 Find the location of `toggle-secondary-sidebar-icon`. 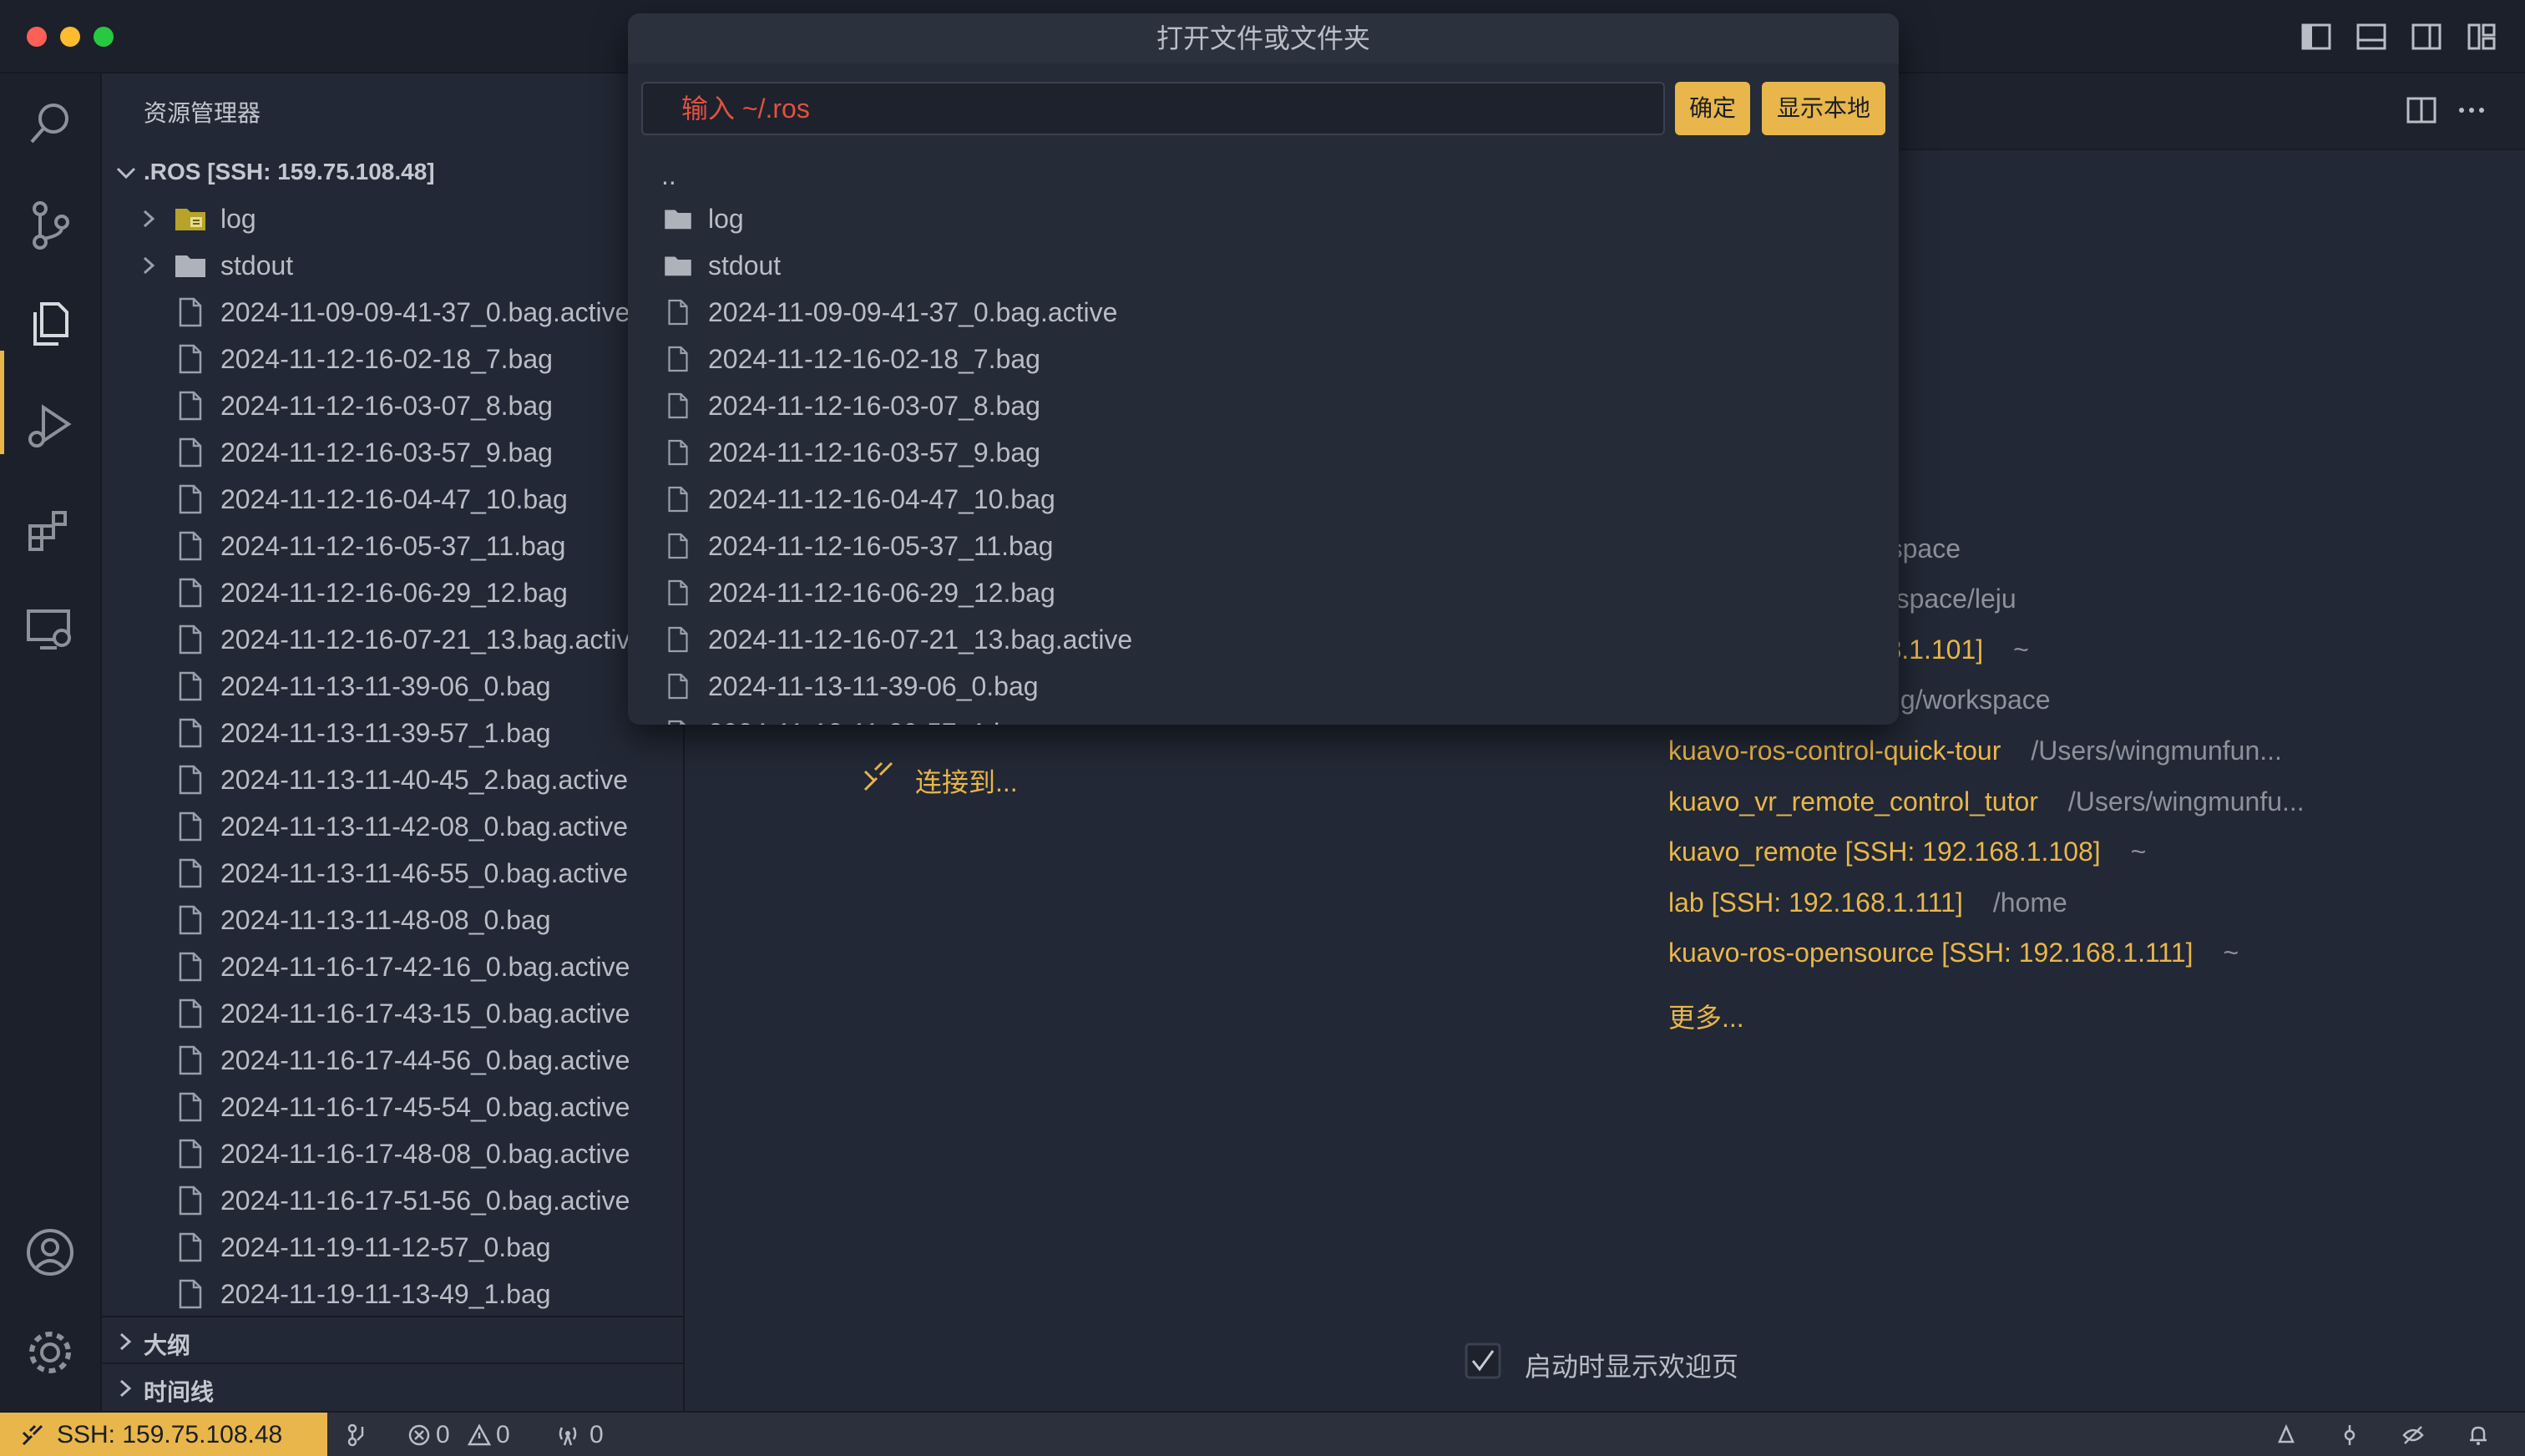

toggle-secondary-sidebar-icon is located at coordinates (2426, 36).